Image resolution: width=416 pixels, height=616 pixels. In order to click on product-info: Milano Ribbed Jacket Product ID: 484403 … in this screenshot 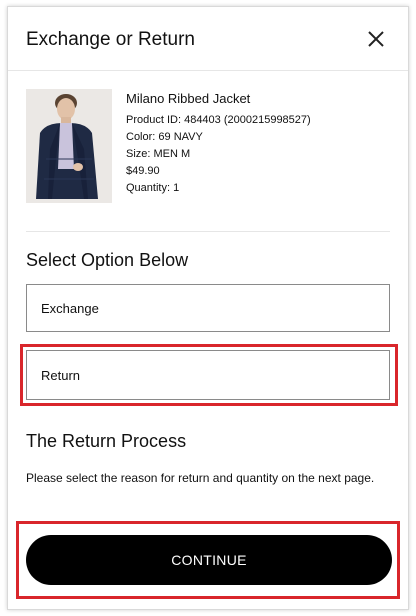, I will do `click(261, 145)`.